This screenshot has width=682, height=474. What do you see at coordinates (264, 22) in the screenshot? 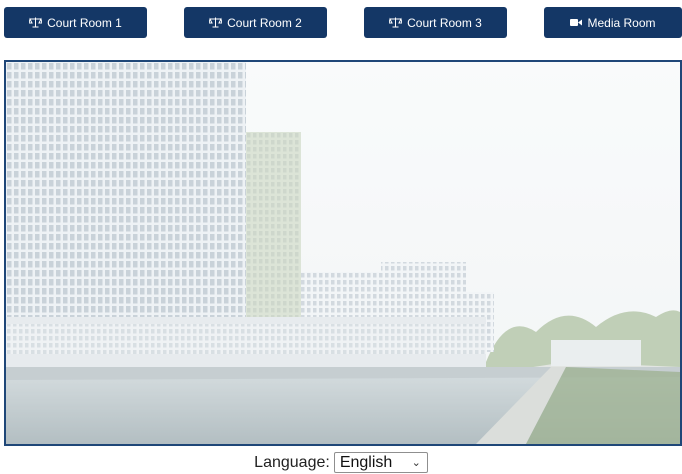
I see `court-room-2-label: Court Room 2` at bounding box center [264, 22].